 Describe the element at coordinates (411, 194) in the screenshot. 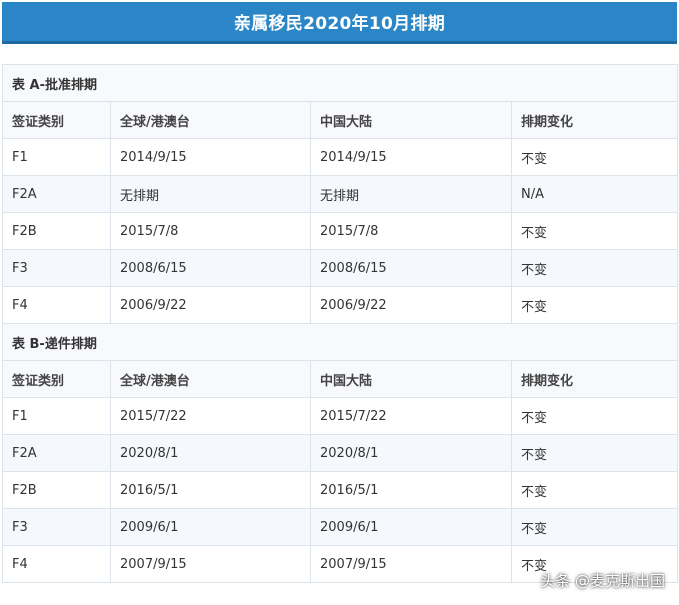

I see `china-date-cell: 无排期` at that location.